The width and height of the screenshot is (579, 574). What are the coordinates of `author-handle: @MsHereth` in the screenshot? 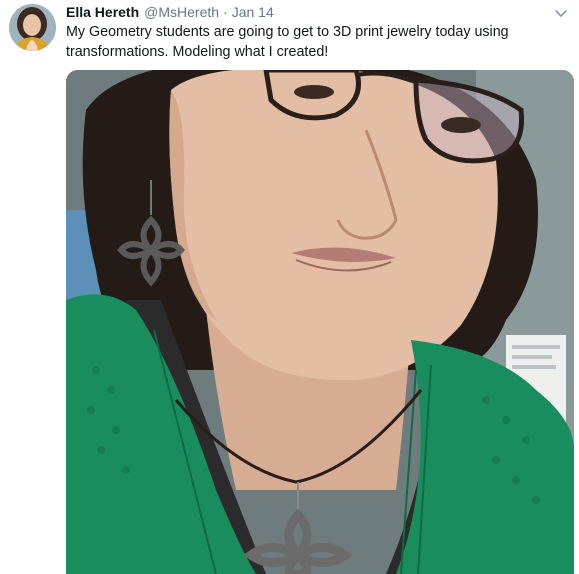 It's located at (181, 12).